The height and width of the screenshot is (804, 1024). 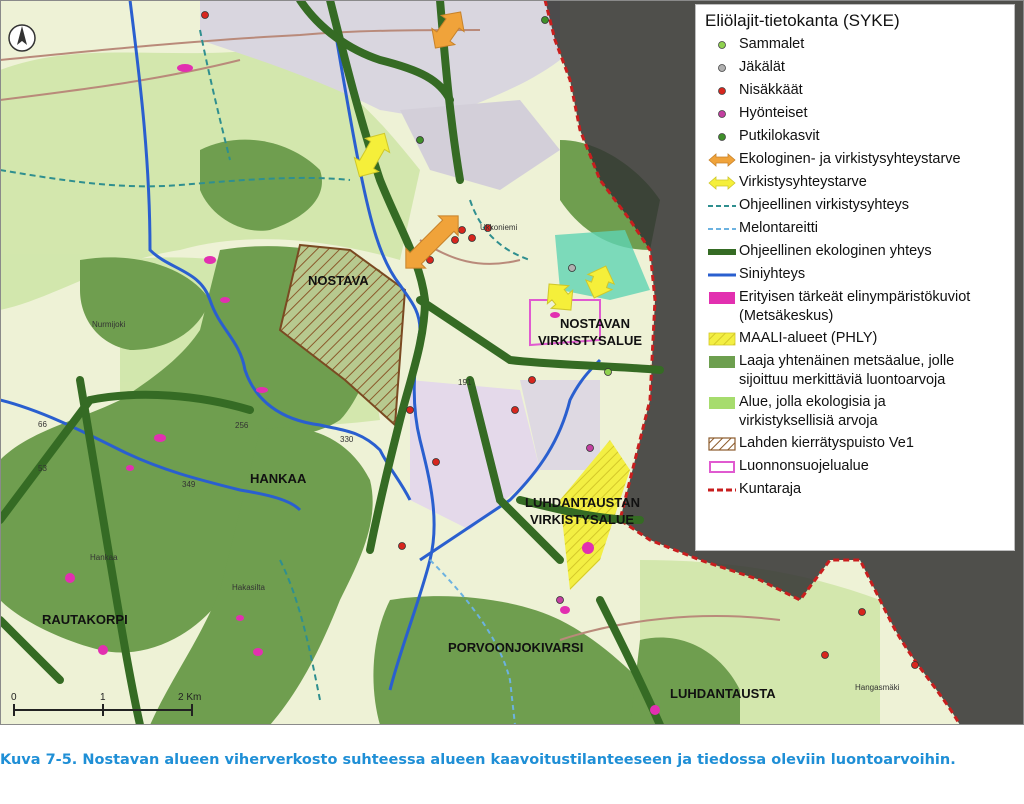 I want to click on orange-double-arrow-icon, so click(x=722, y=160).